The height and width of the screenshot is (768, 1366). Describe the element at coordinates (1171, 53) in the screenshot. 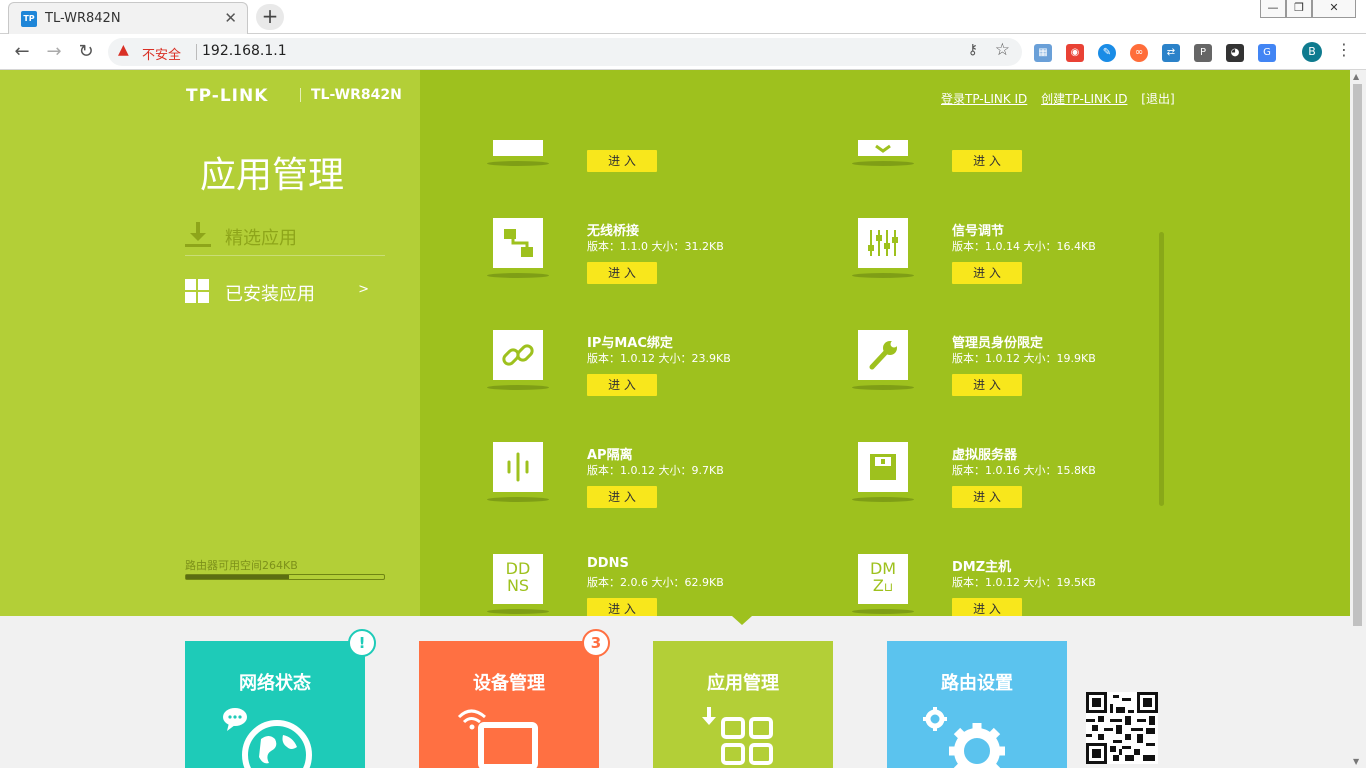

I see `extension-5-icon: ⇄` at that location.